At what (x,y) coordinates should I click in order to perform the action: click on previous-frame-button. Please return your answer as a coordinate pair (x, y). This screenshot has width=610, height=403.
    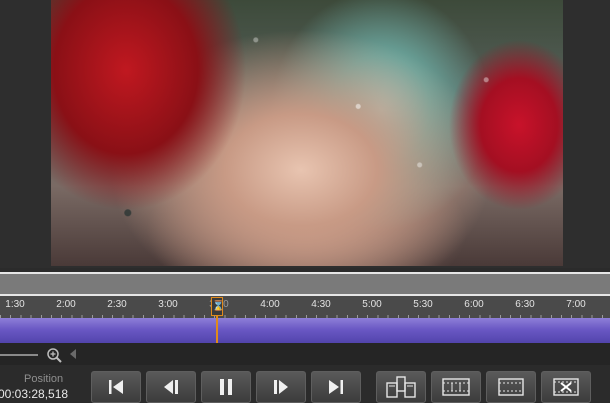
    Looking at the image, I should click on (171, 387).